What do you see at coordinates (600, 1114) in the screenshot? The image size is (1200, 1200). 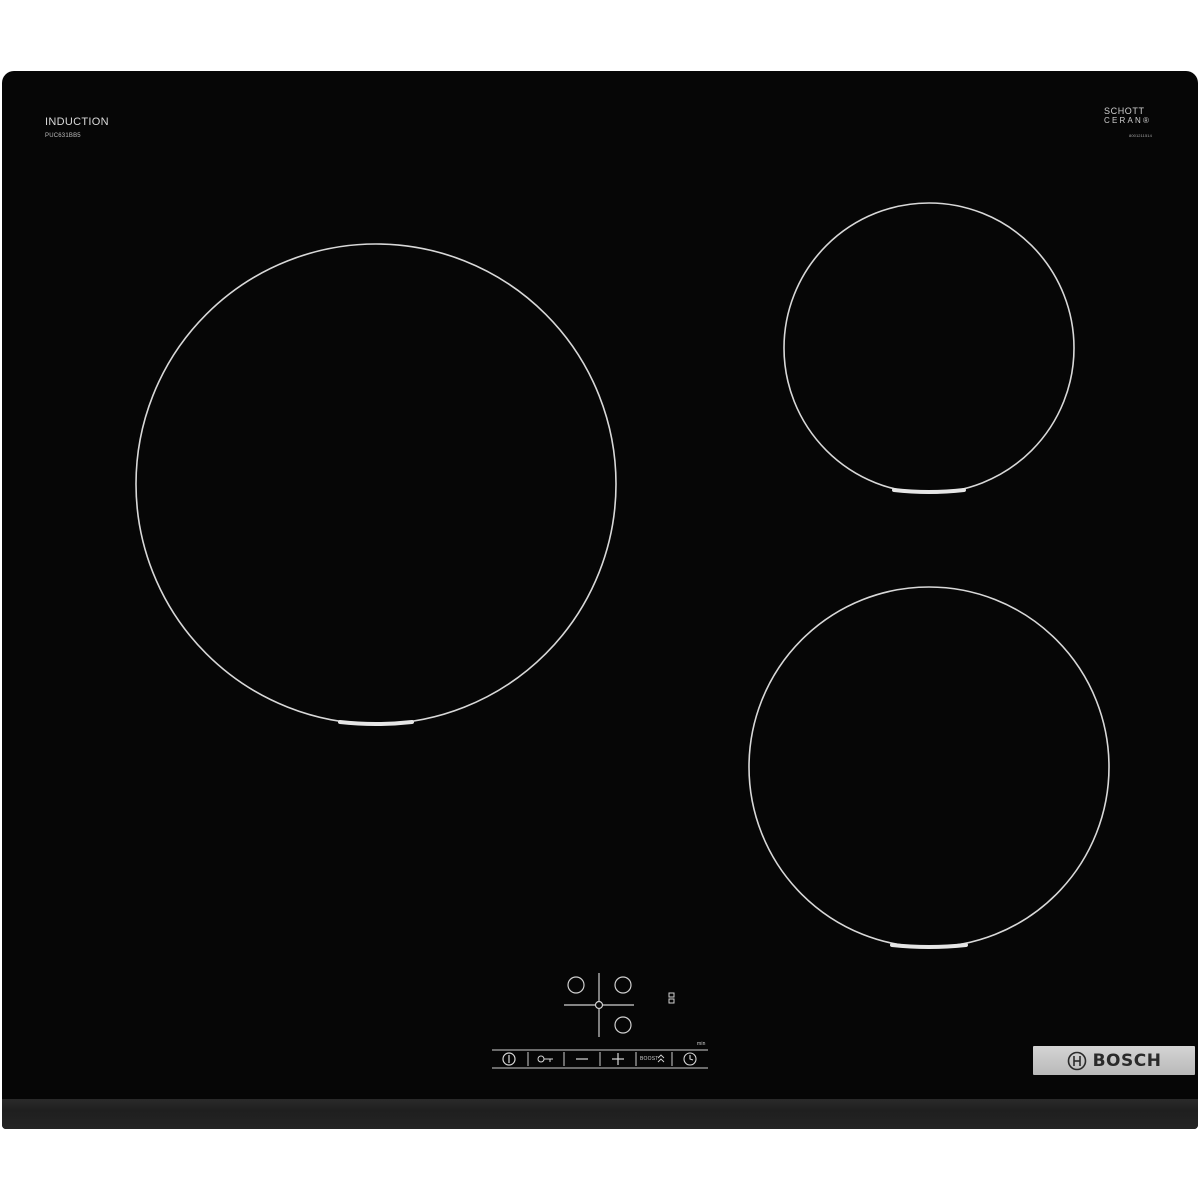 I see `hob-front-edge` at bounding box center [600, 1114].